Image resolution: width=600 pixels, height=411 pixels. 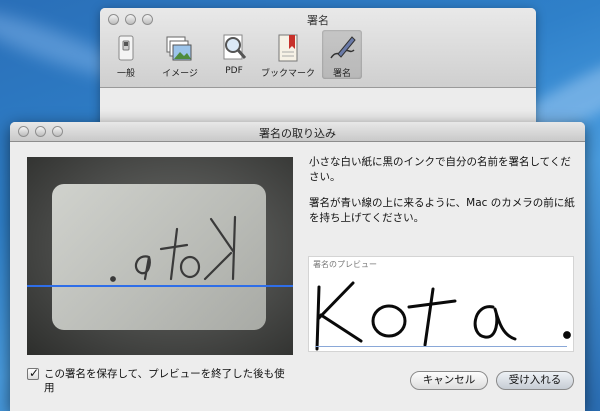 What do you see at coordinates (164, 381) in the screenshot?
I see `save-signature-label: この署名を保存して、プレビューを終了した後も使用` at bounding box center [164, 381].